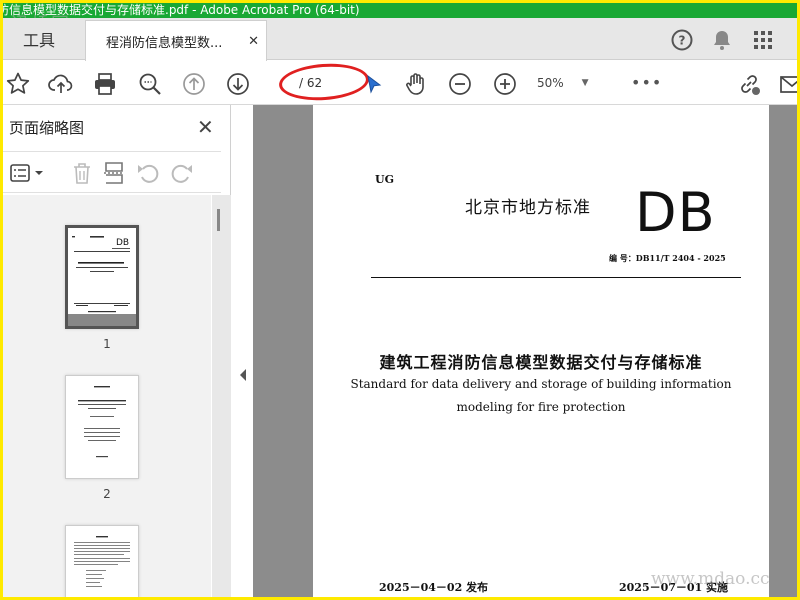 The image size is (800, 600). I want to click on mail-icon, so click(788, 84).